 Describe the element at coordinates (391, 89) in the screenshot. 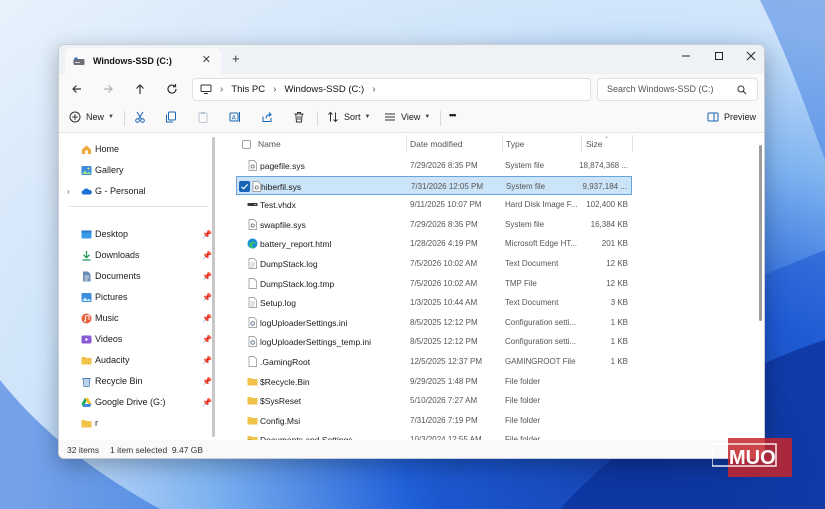

I see `address-bar: › This PC › Windows-SSD (C:) ›` at that location.